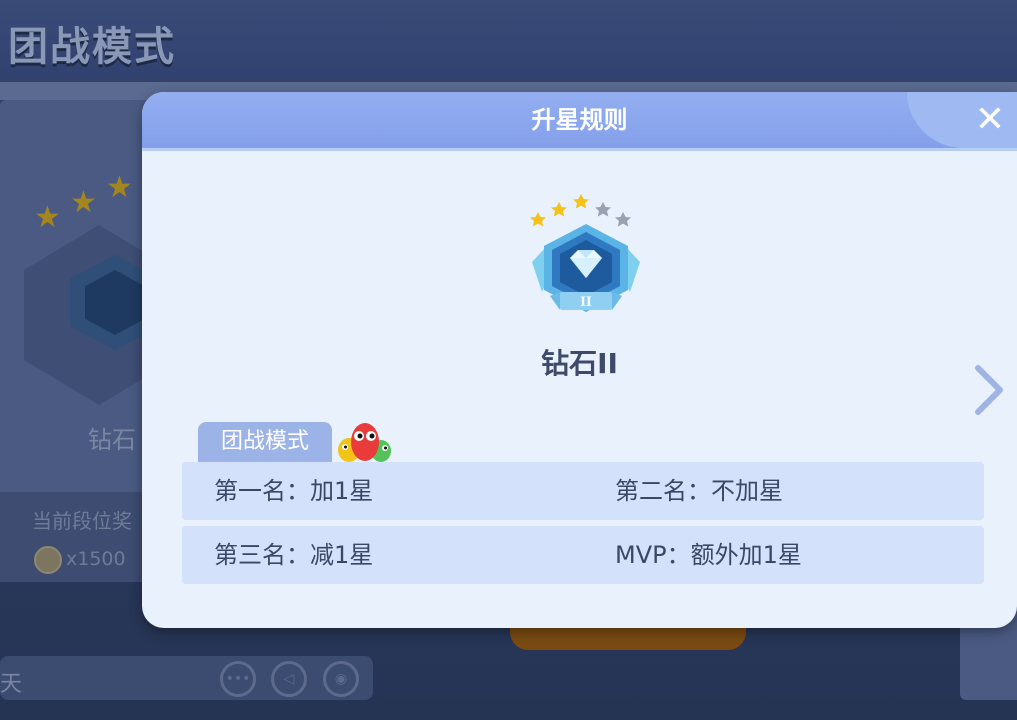 Image resolution: width=1017 pixels, height=720 pixels. What do you see at coordinates (699, 491) in the screenshot?
I see `rule-second-place: 第二名：不加星` at bounding box center [699, 491].